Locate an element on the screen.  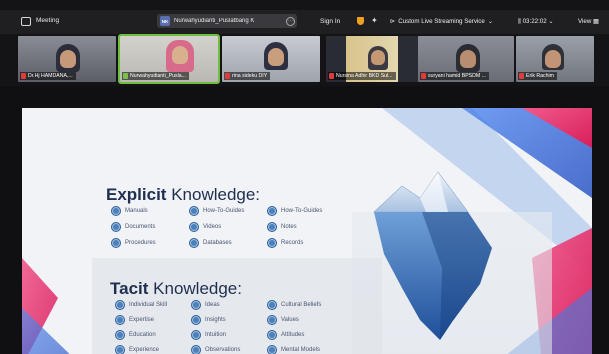
tacit-item: Insights is located at coordinates (209, 320).